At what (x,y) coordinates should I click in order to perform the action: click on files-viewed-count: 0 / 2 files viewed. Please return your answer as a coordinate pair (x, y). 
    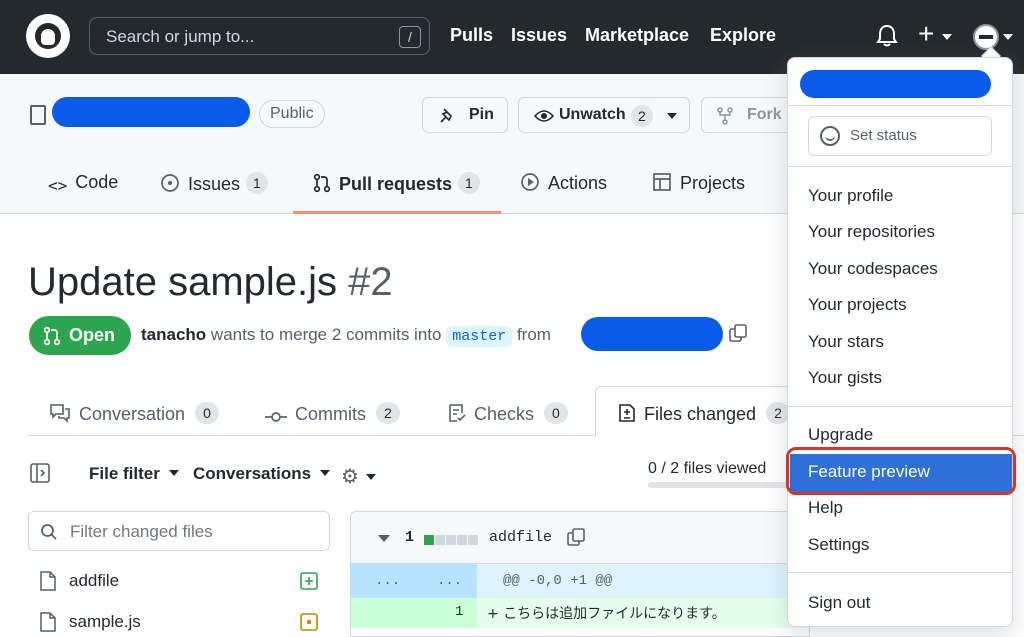
    Looking at the image, I should click on (707, 468).